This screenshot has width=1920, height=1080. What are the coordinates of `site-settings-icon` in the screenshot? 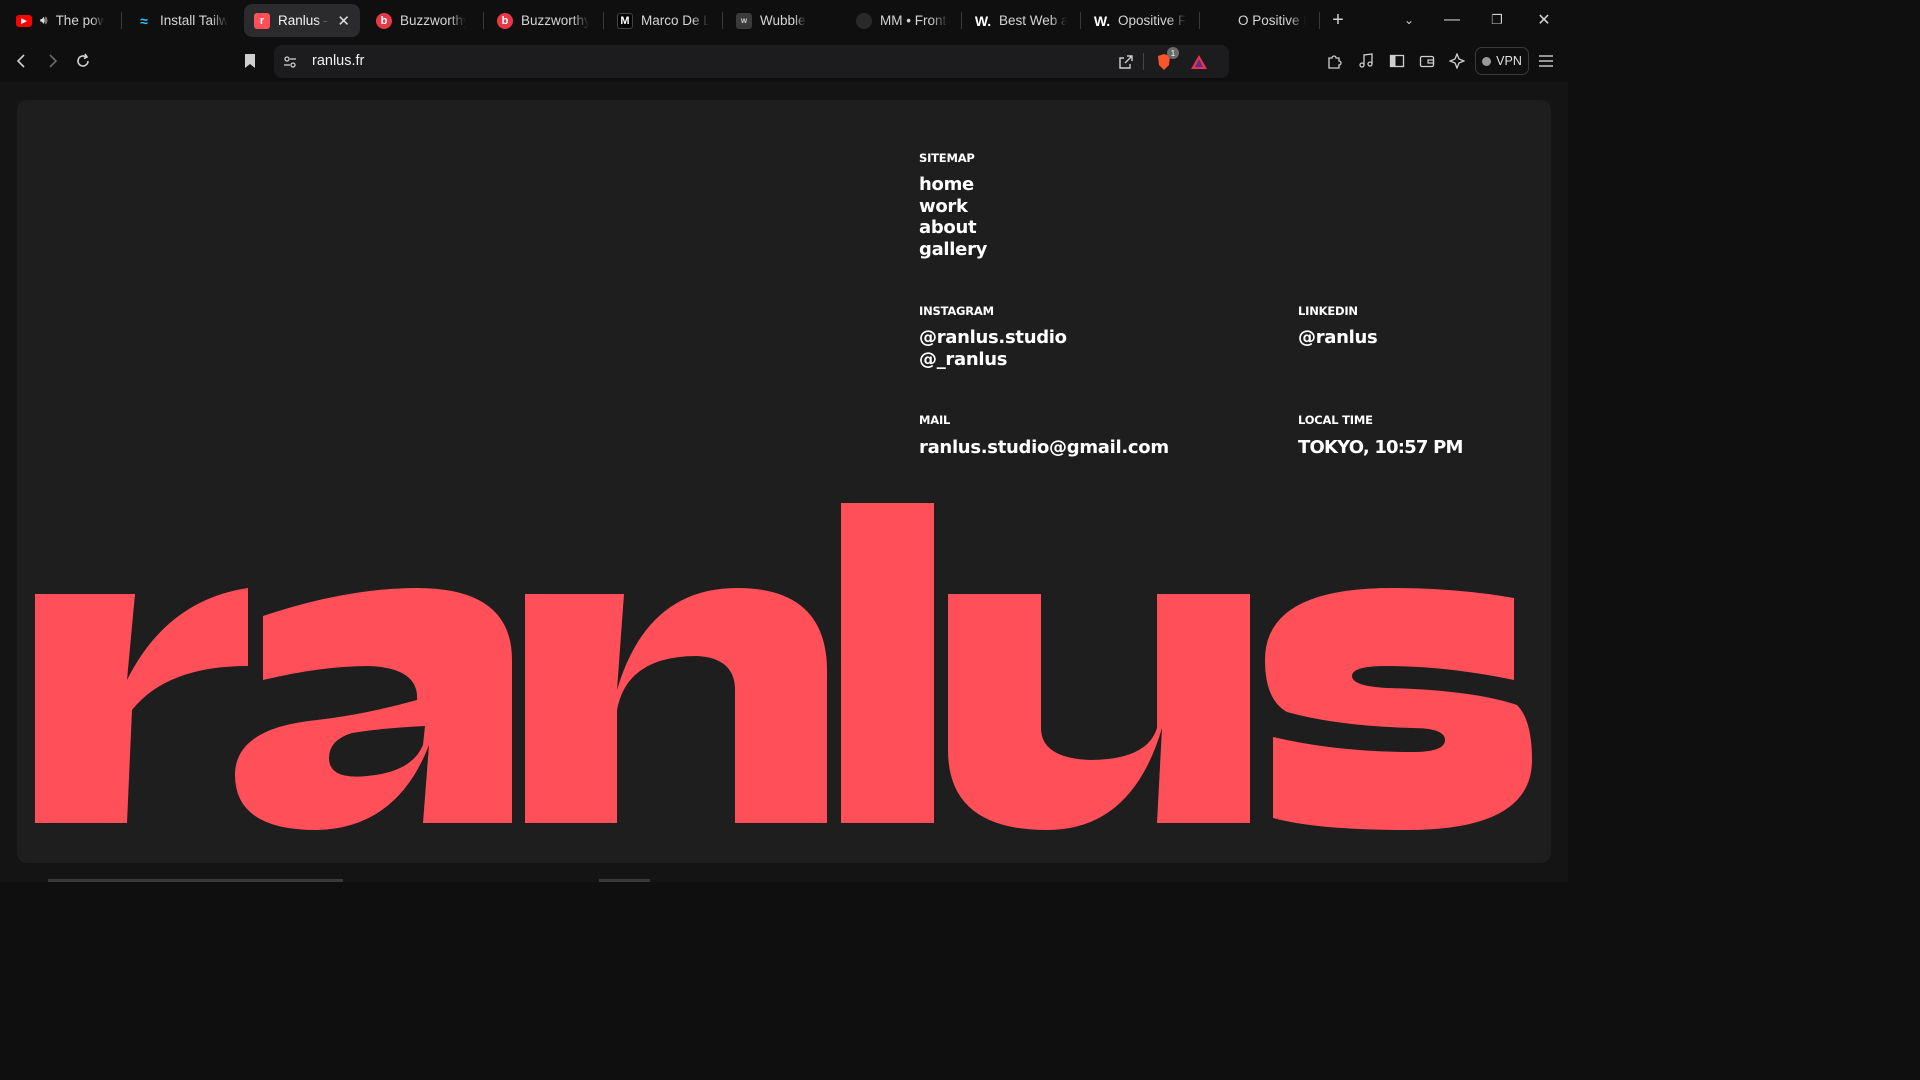 It's located at (290, 62).